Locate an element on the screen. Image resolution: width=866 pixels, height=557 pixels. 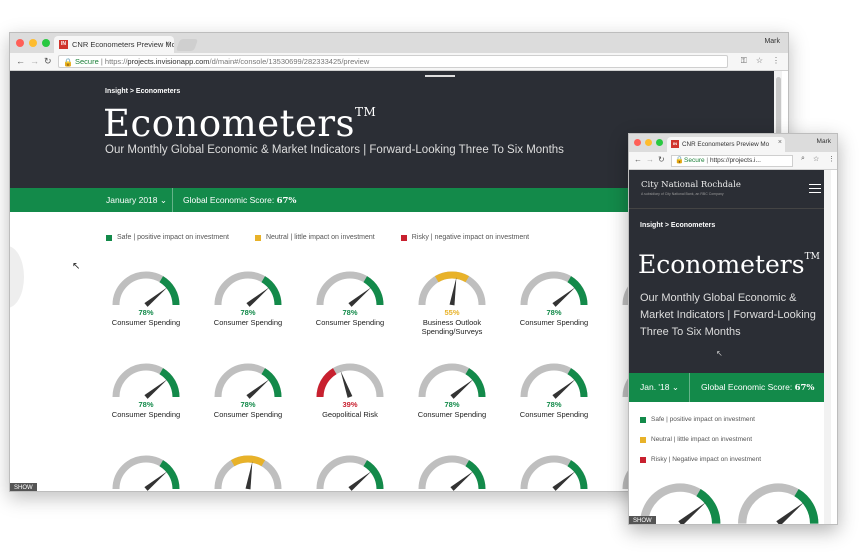
legend-item-safe: Safe | positive impact on investment is located at coordinates (167, 237).